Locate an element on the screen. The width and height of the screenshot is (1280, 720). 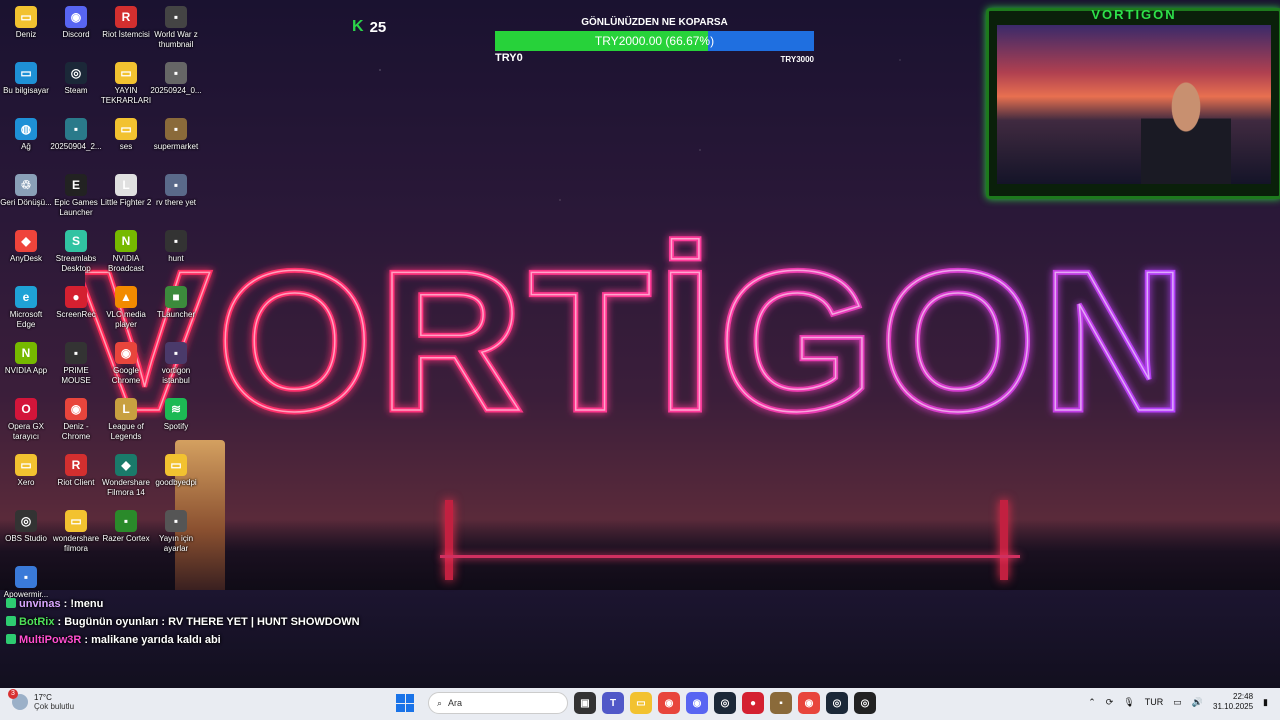
desktop-icon: ■ TLauncher is located at coordinates (176, 301).